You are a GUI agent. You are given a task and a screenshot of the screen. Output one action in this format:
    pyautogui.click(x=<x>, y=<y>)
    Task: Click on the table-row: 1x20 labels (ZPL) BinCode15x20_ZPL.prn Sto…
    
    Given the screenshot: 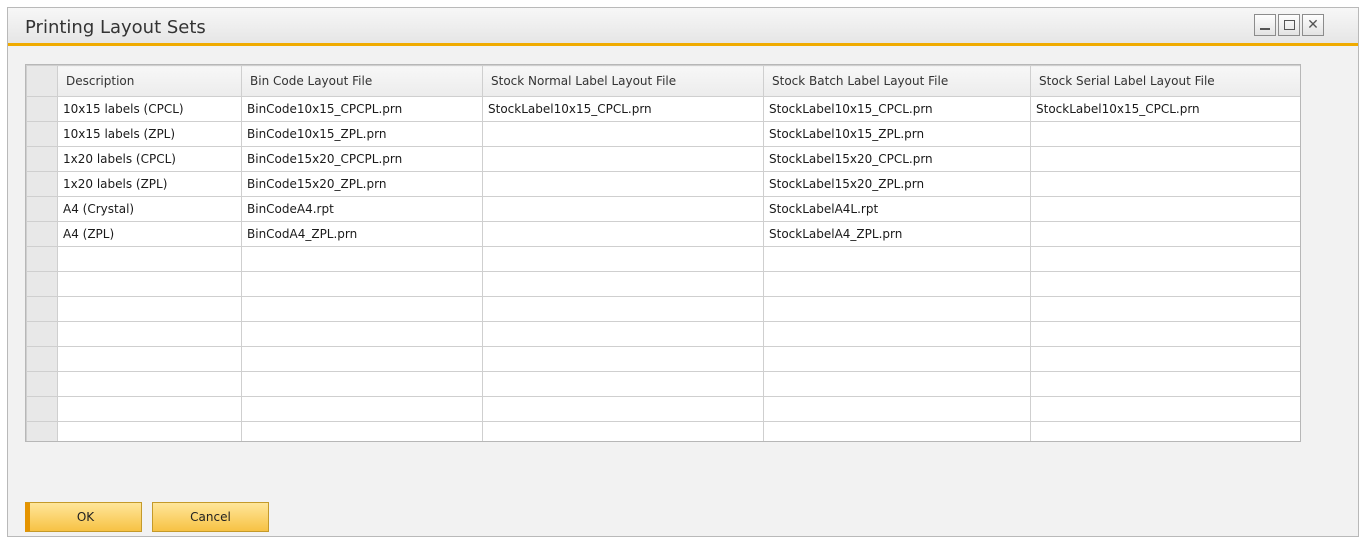 What is the action you would take?
    pyautogui.click(x=663, y=184)
    